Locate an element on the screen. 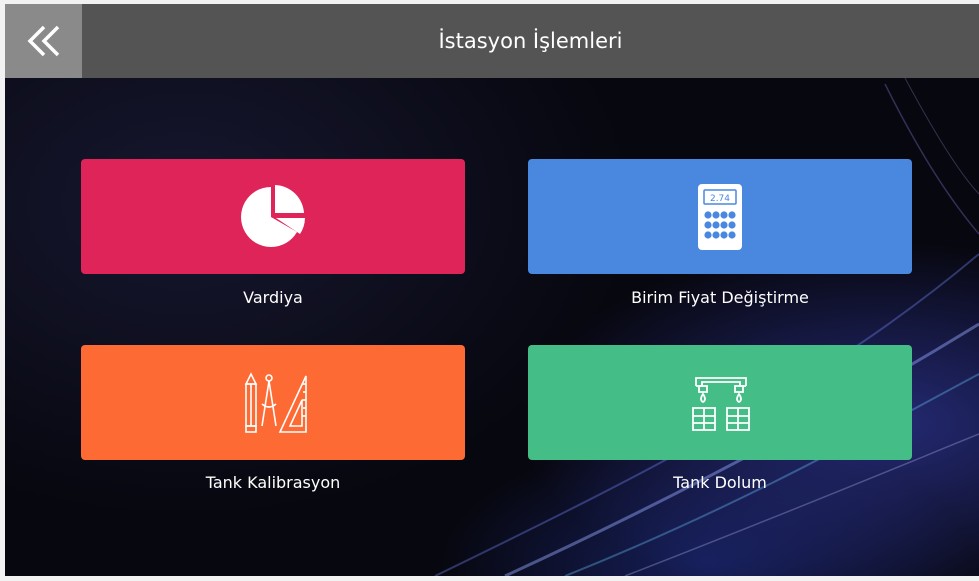 This screenshot has width=979, height=581. fuel-tap-barrels-icon is located at coordinates (721, 403).